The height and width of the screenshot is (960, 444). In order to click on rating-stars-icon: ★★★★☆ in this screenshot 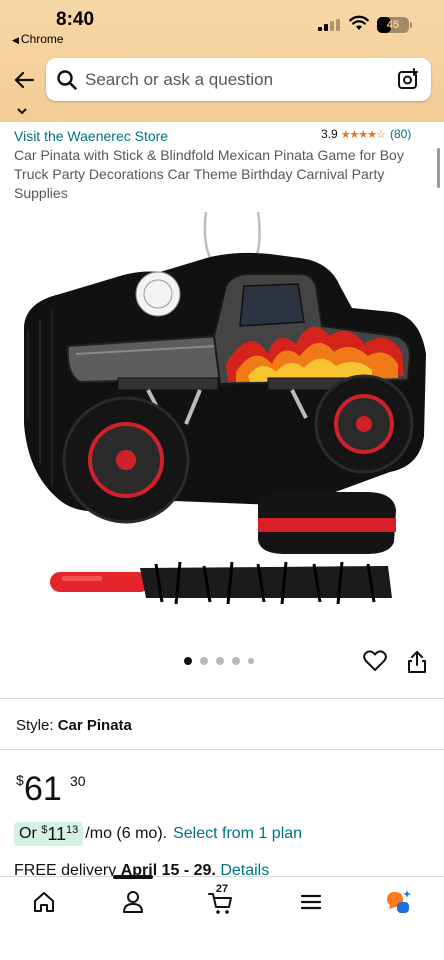, I will do `click(363, 134)`.